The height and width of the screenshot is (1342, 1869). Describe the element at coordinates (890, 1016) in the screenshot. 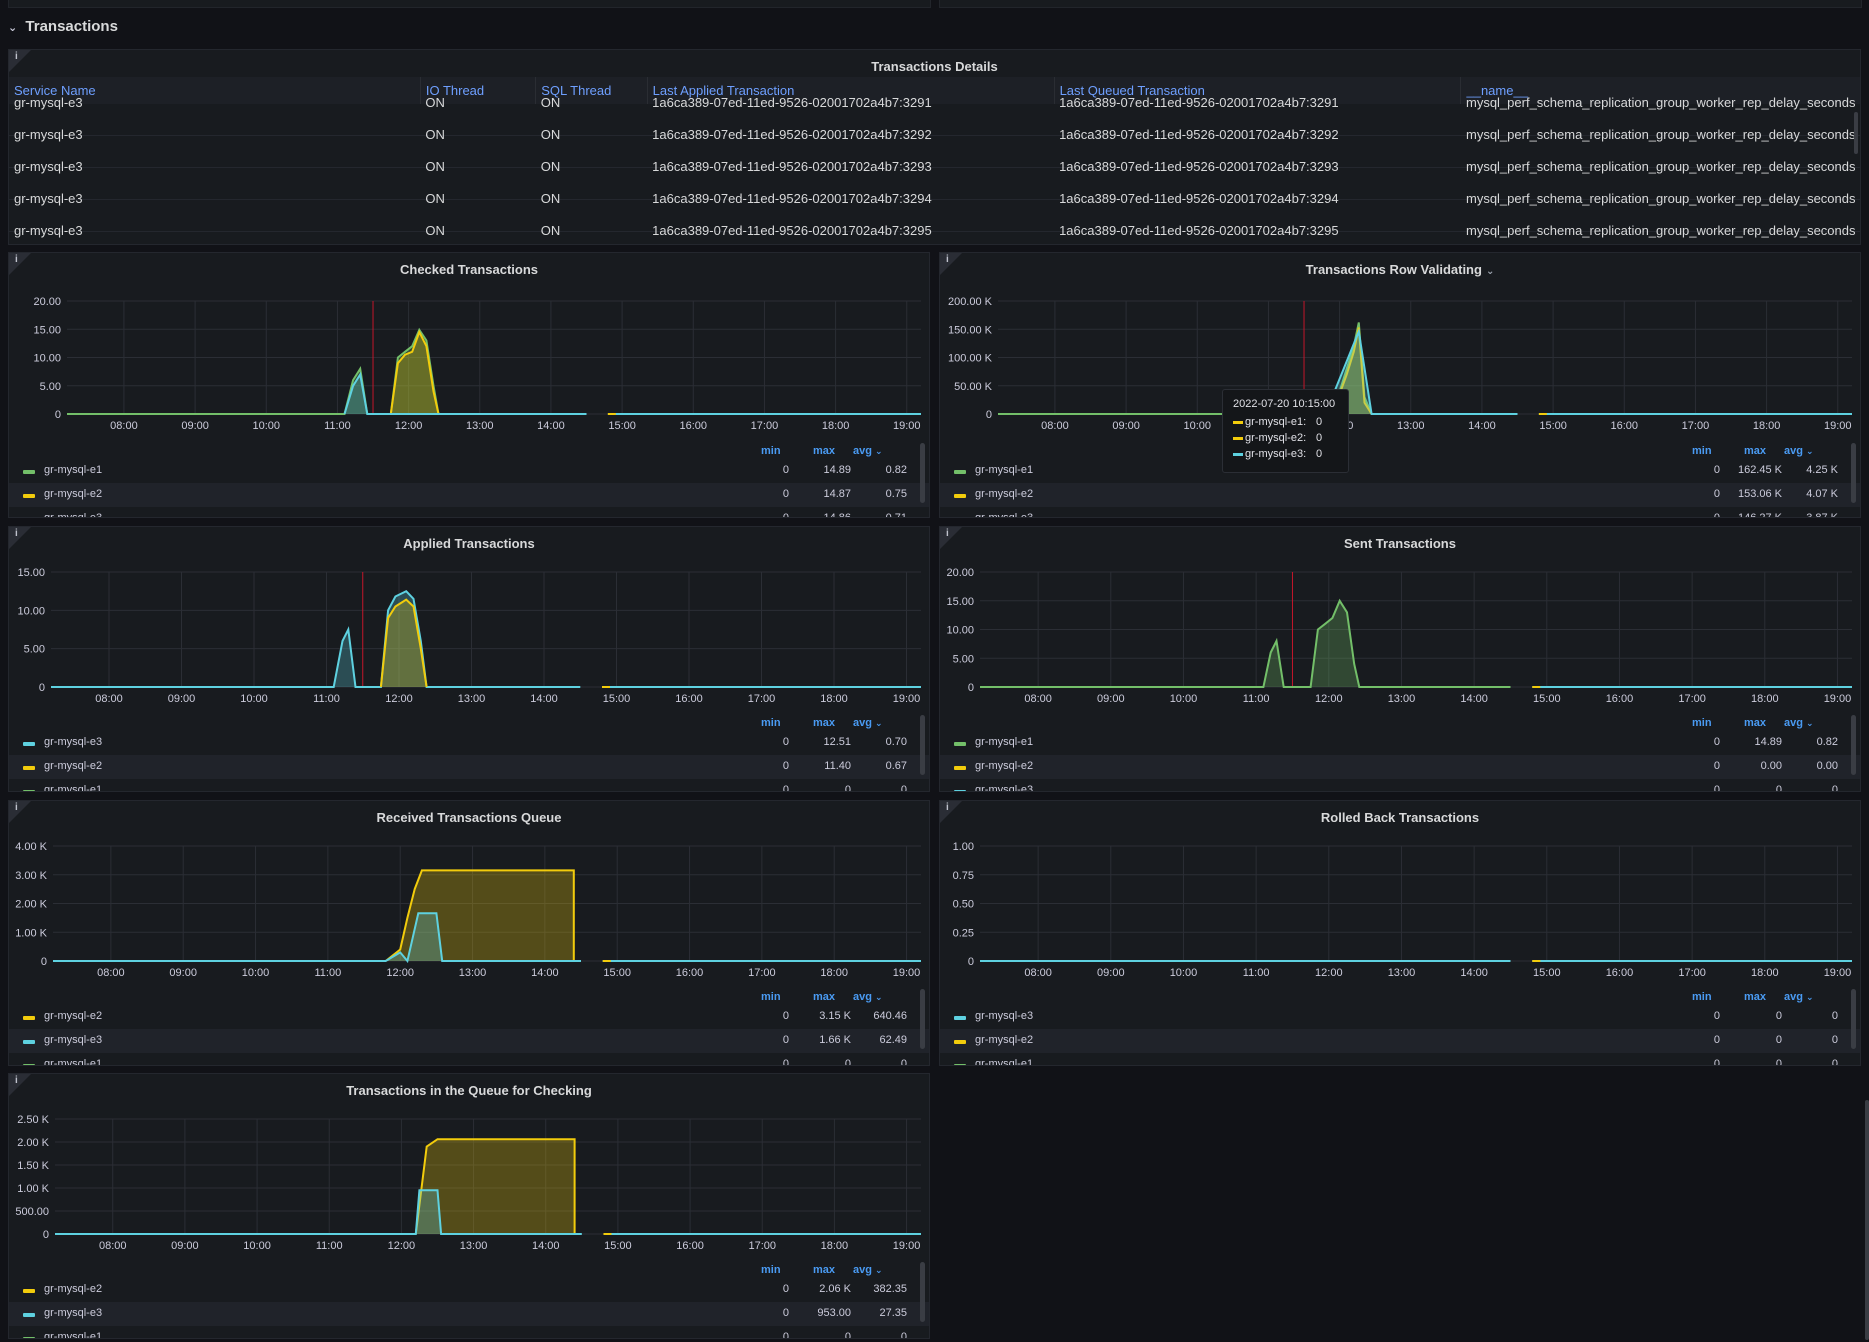

I see `legend-avg: 640.46` at that location.